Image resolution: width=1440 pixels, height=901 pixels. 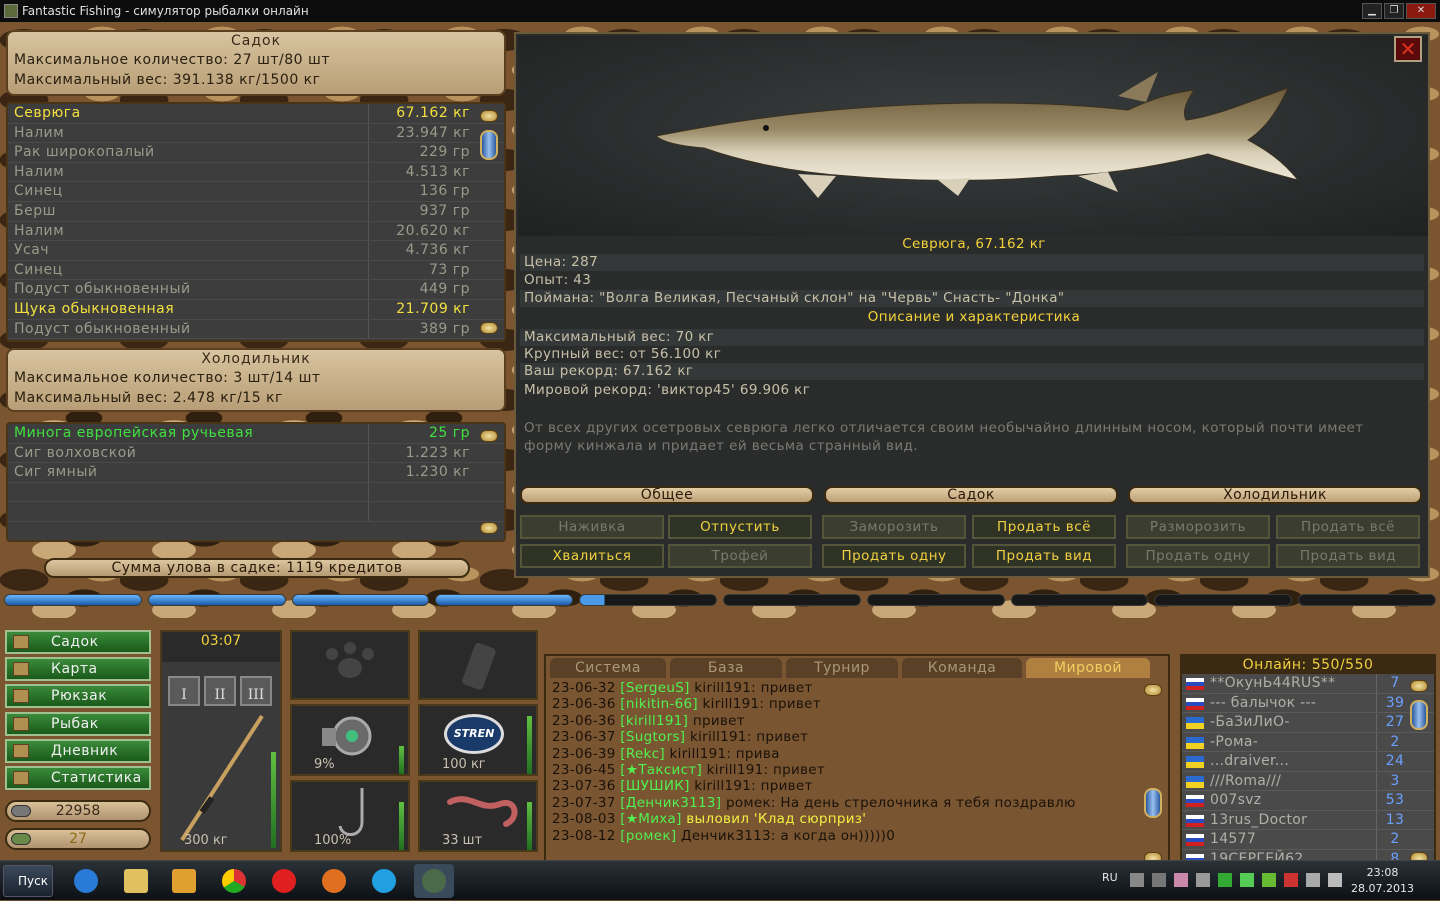 I want to click on maximize-button: ❐, so click(x=1394, y=11).